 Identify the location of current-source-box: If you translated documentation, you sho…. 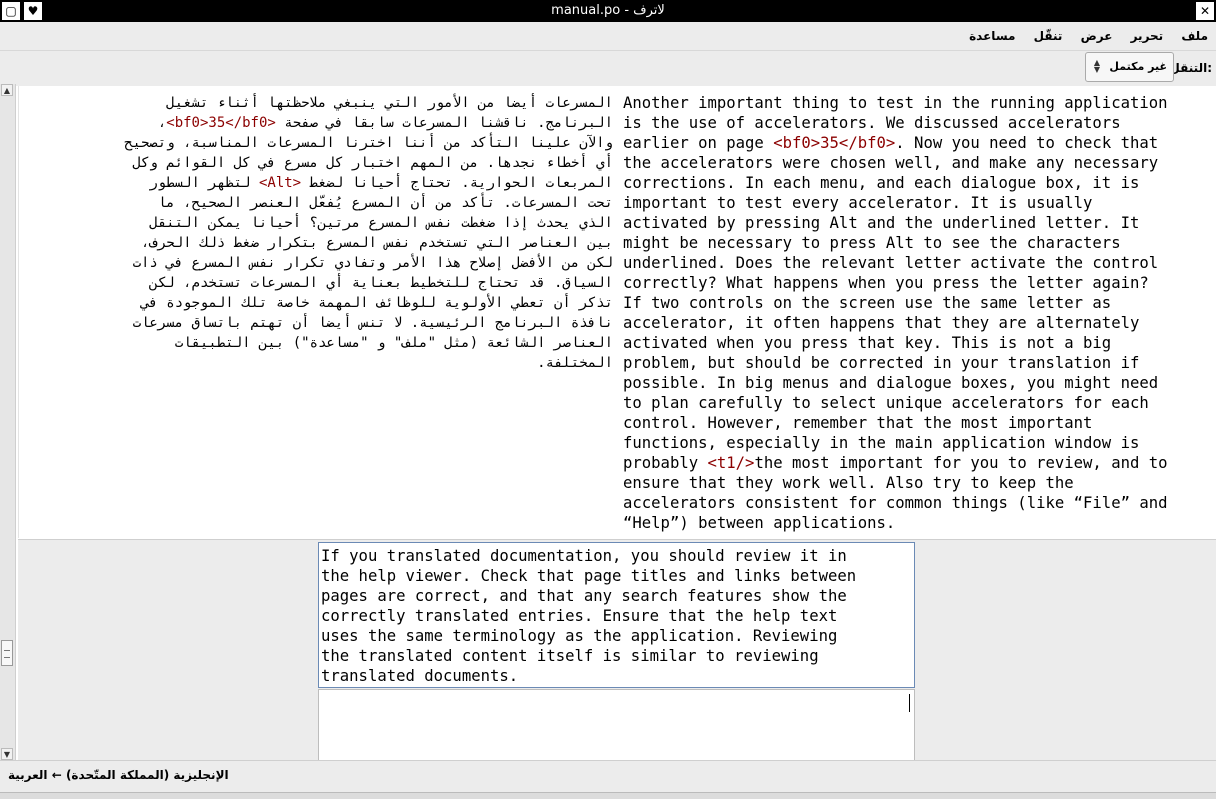
(616, 615).